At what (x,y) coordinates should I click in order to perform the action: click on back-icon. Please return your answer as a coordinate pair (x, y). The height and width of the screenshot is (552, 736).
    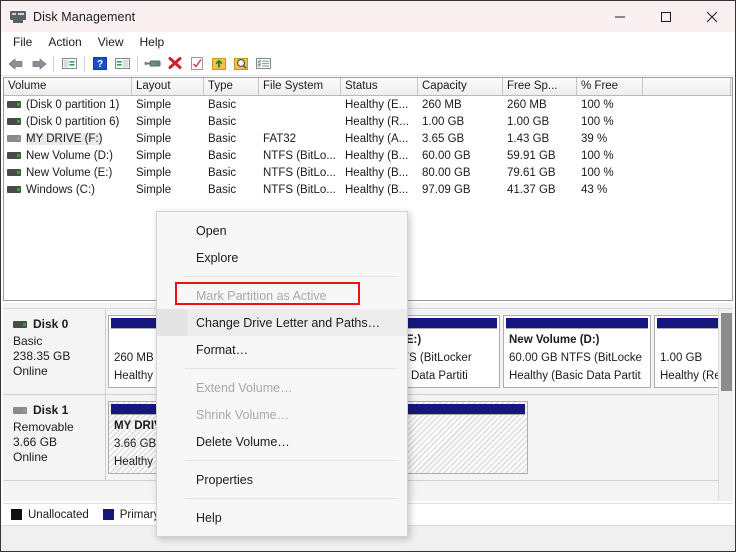
    Looking at the image, I should click on (16, 64).